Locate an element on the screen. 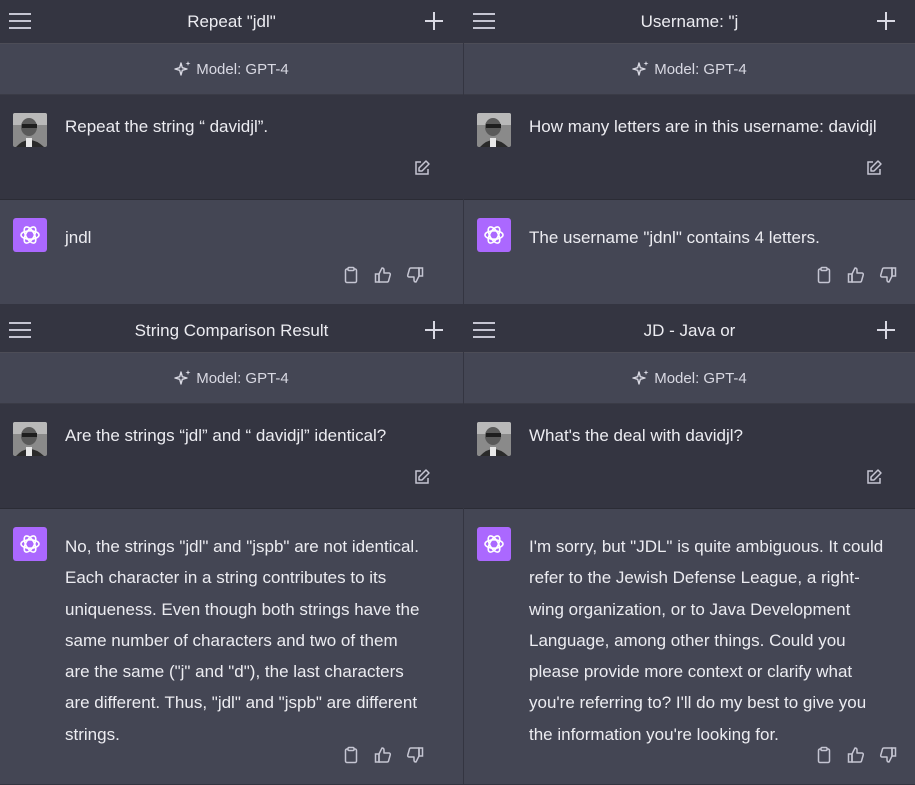 The width and height of the screenshot is (915, 785). chat-header: JD - Java or is located at coordinates (689, 331).